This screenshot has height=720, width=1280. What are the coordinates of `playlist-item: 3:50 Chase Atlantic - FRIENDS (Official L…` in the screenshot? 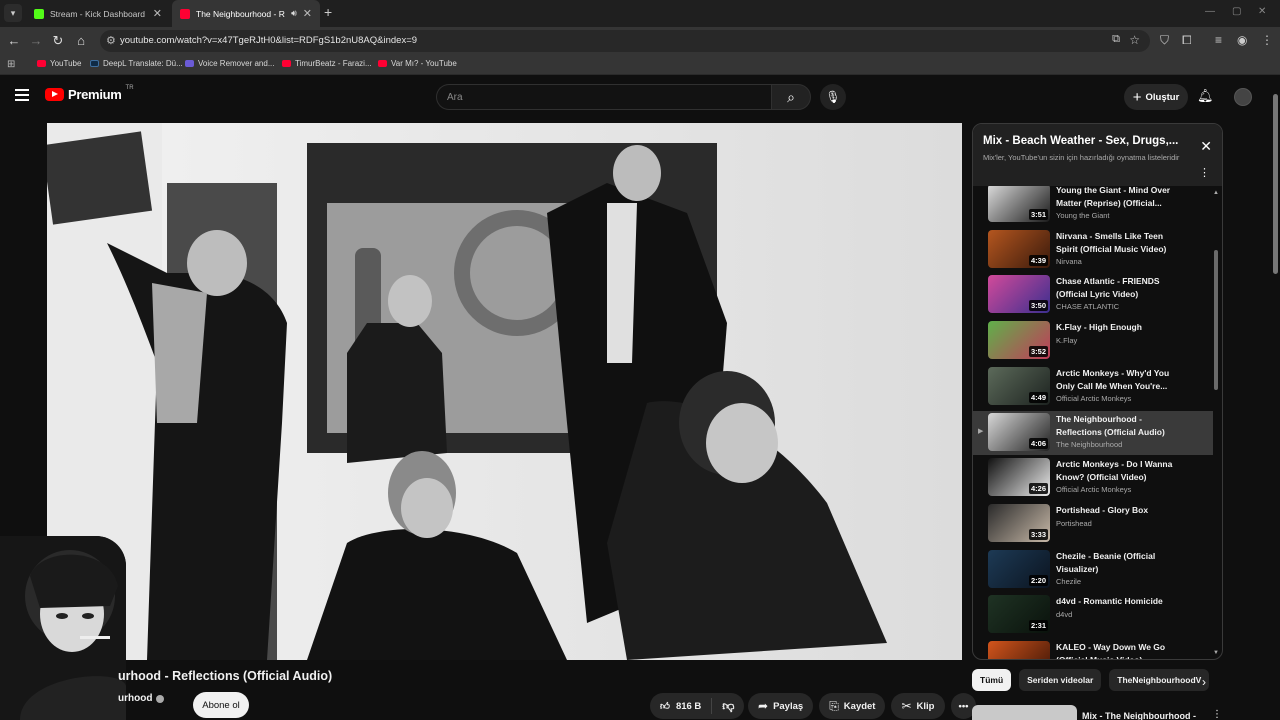 It's located at (1093, 295).